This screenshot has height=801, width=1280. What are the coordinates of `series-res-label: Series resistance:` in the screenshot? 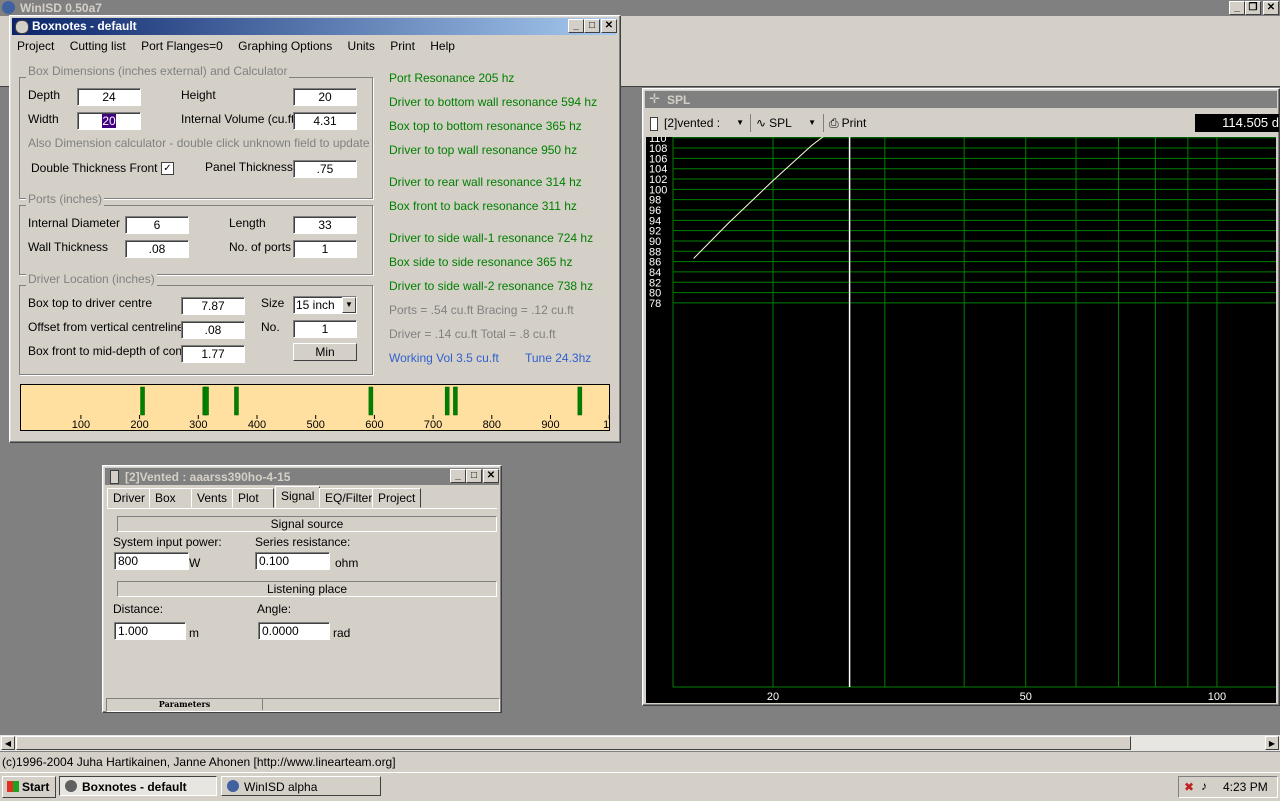 It's located at (303, 542).